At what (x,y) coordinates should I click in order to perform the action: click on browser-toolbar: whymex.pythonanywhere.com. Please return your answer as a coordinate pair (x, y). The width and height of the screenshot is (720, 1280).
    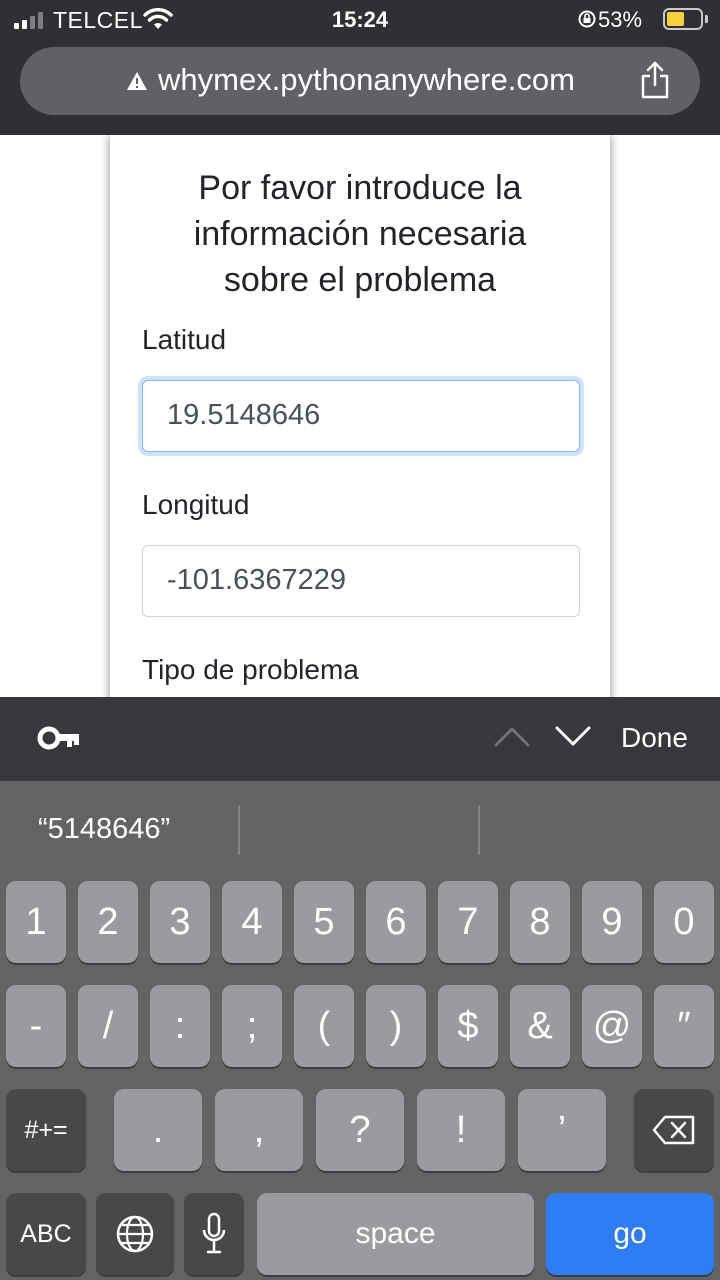
    Looking at the image, I should click on (360, 87).